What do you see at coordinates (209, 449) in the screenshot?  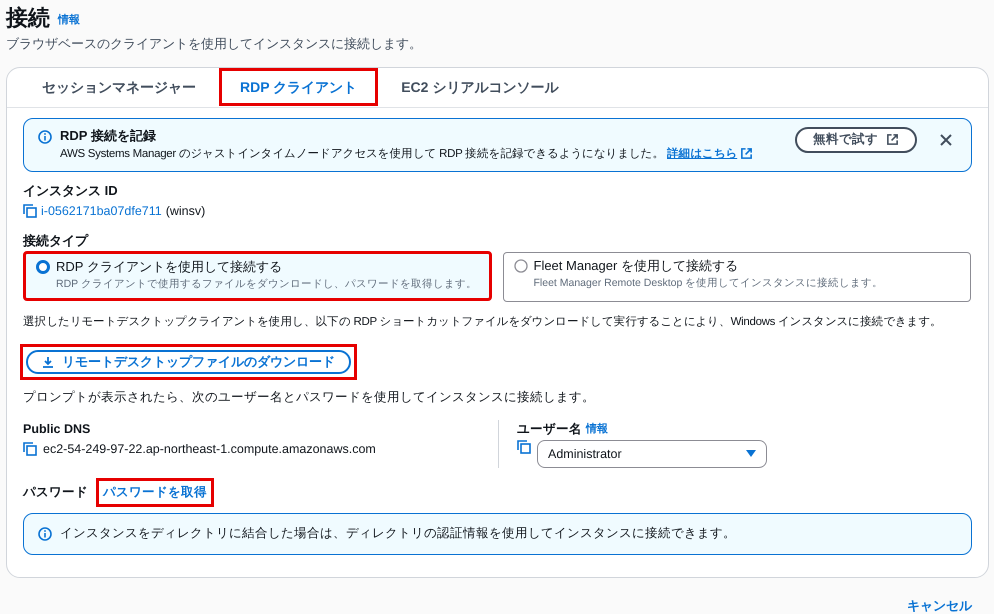 I see `public-dns-value: ec2-54-249-97-22.ap-northeast-1.compute.amazonaws.com` at bounding box center [209, 449].